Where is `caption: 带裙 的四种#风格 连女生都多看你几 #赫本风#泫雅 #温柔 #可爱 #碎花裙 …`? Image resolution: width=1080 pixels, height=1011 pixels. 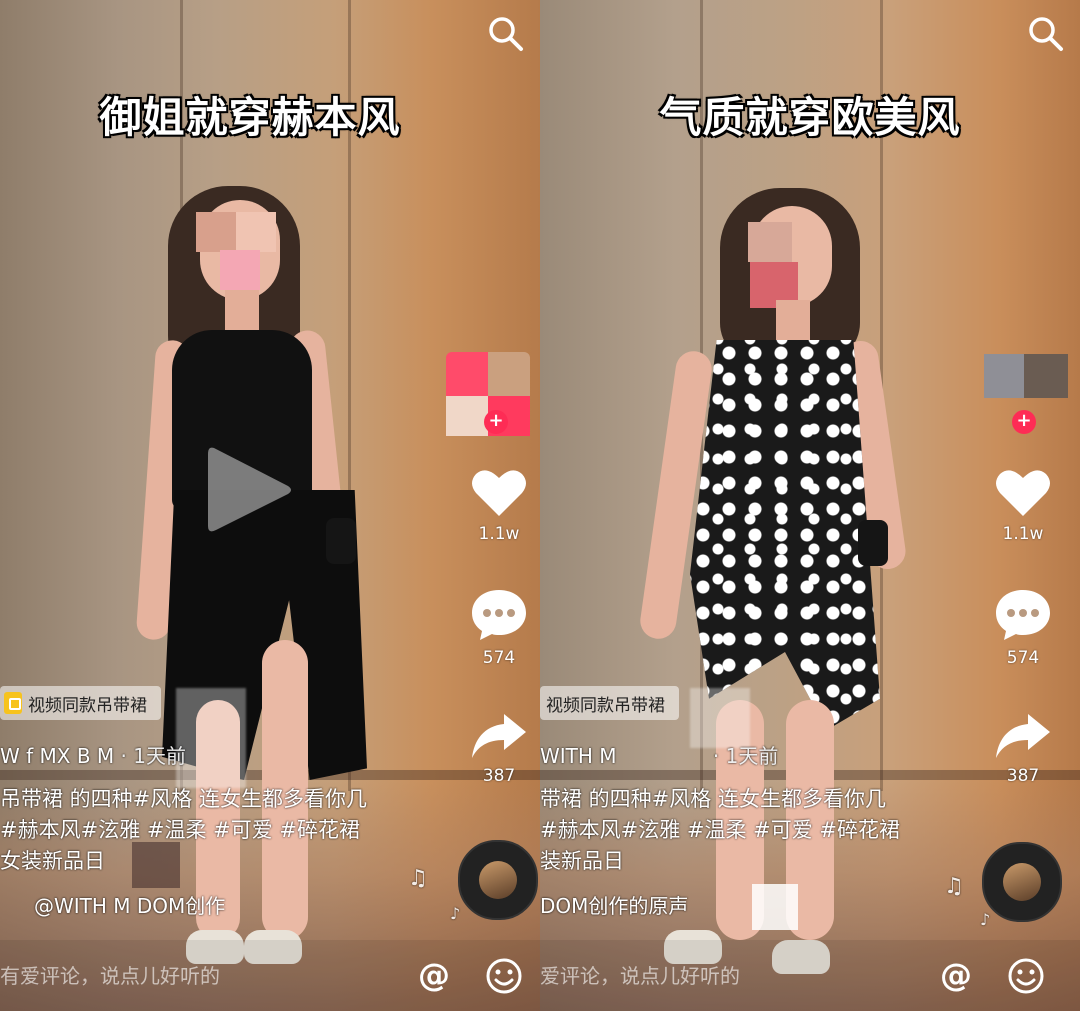 caption: 带裙 的四种#风格 连女生都多看你几 #赫本风#泫雅 #温柔 #可爱 #碎花裙 … is located at coordinates (750, 830).